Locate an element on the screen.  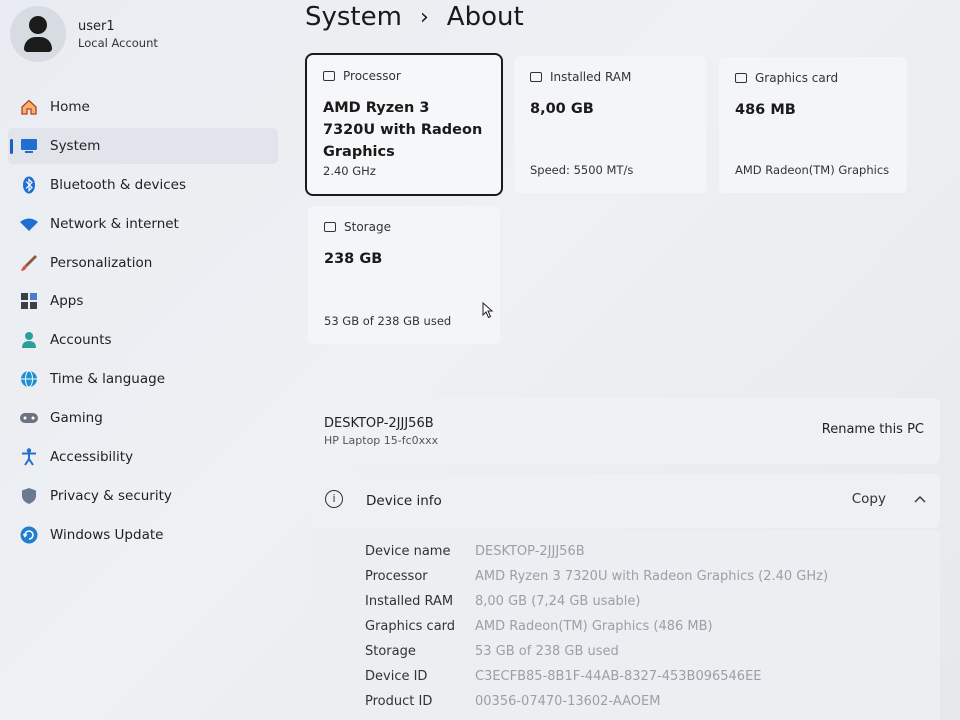
breadcrumb-parent: System is located at coordinates (353, 17).